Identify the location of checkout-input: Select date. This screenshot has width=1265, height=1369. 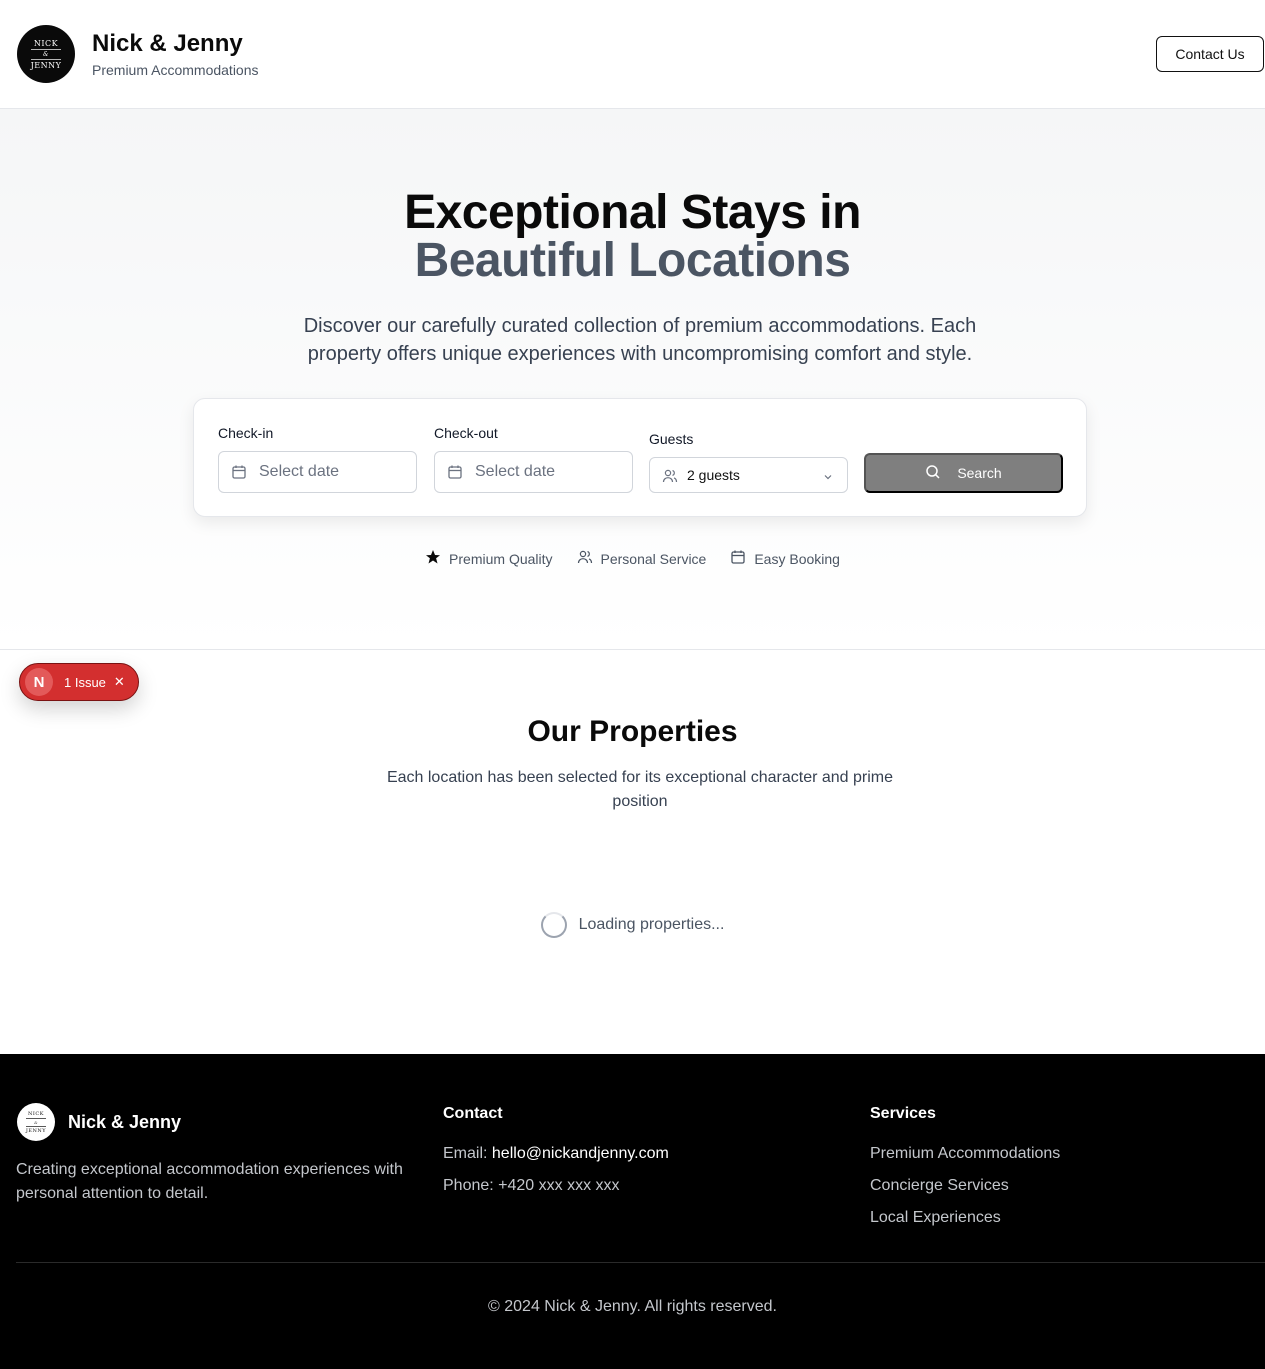
(533, 472).